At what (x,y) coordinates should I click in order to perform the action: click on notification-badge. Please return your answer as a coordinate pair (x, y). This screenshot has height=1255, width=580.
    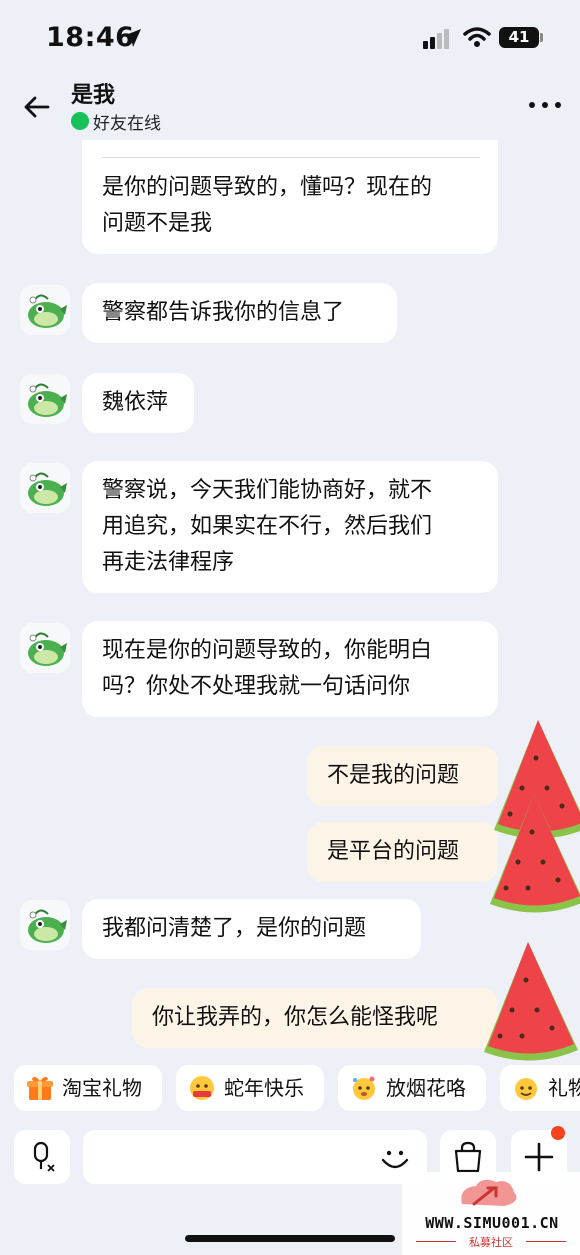
    Looking at the image, I should click on (558, 1133).